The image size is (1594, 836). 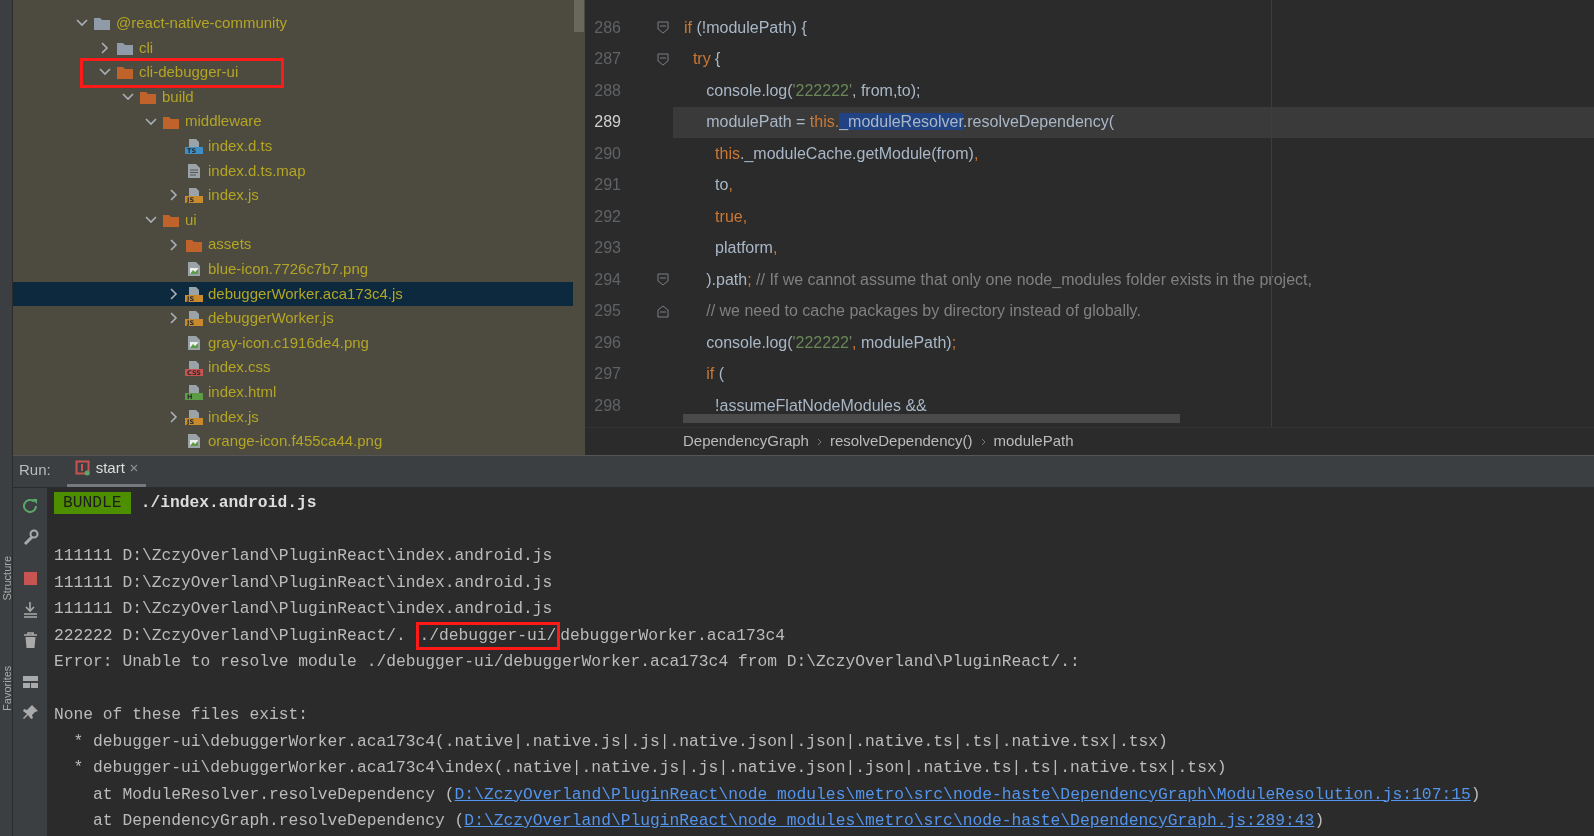 What do you see at coordinates (82, 467) in the screenshot?
I see `run-config-icon` at bounding box center [82, 467].